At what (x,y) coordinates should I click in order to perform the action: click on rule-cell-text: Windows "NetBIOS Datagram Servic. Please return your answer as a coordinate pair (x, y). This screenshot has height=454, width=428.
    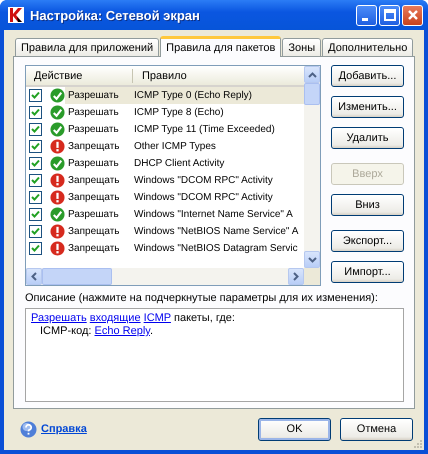
    Looking at the image, I should click on (215, 248).